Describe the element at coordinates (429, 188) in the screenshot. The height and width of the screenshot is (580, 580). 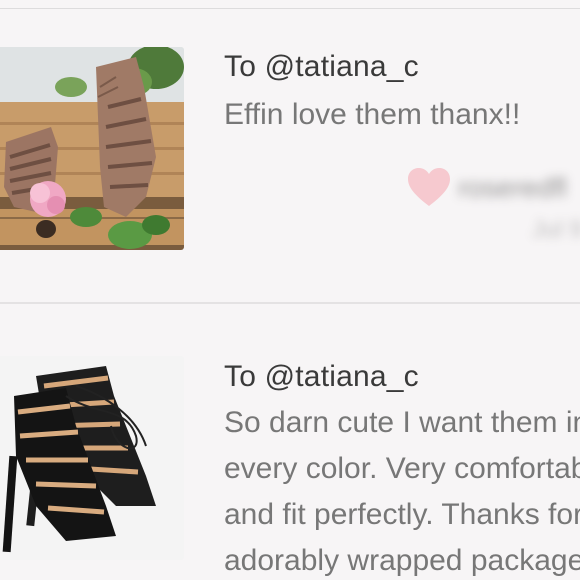
I see `heart-icon` at that location.